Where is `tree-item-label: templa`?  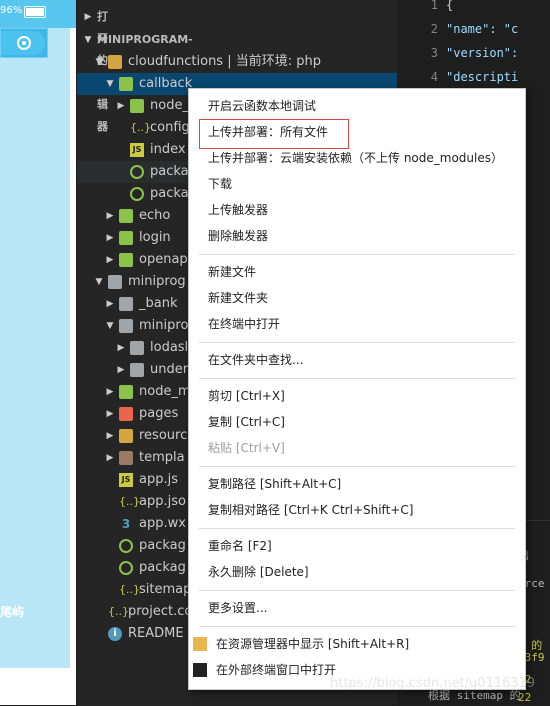 tree-item-label: templa is located at coordinates (162, 457).